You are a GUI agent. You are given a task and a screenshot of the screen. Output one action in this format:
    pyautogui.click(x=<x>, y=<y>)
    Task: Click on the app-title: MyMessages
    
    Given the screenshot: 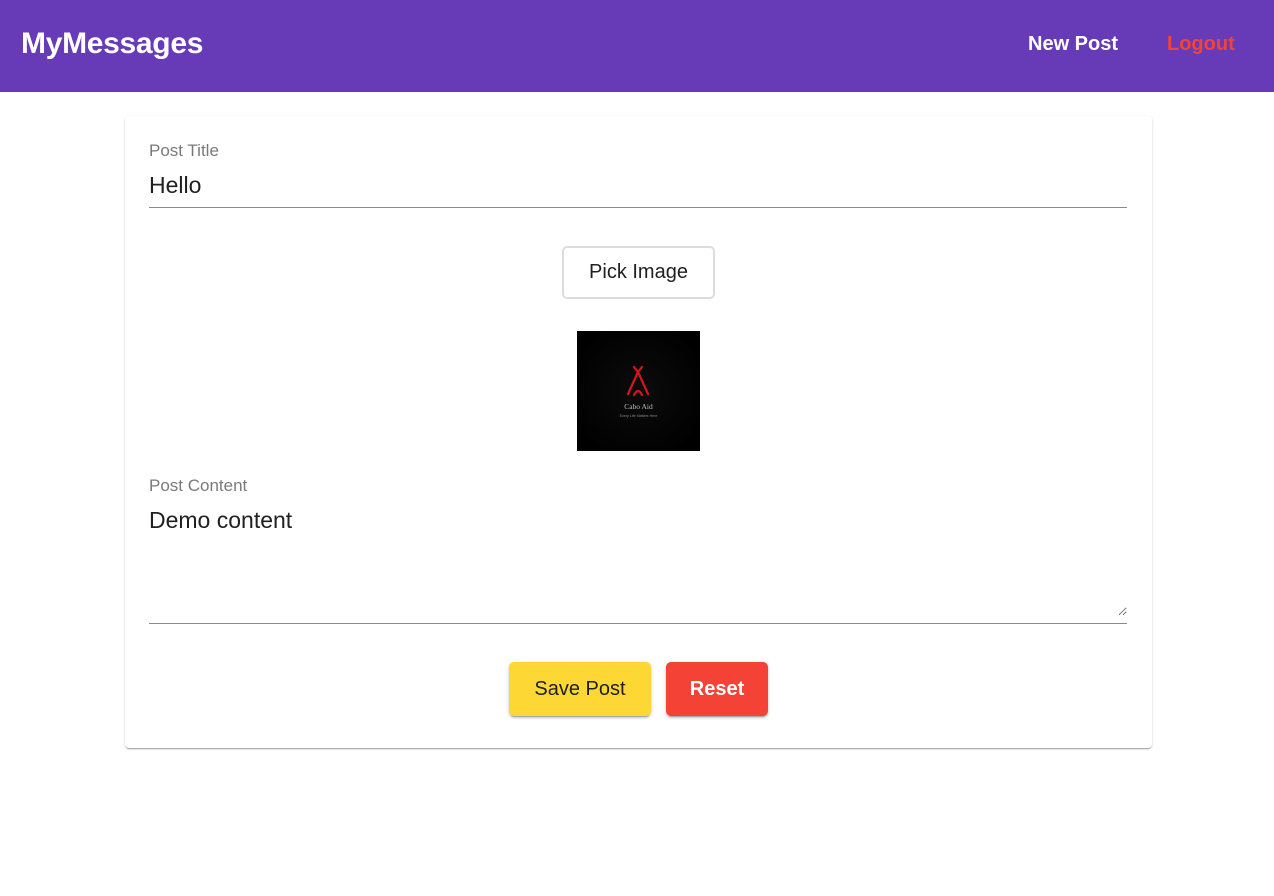 What is the action you would take?
    pyautogui.click(x=112, y=44)
    